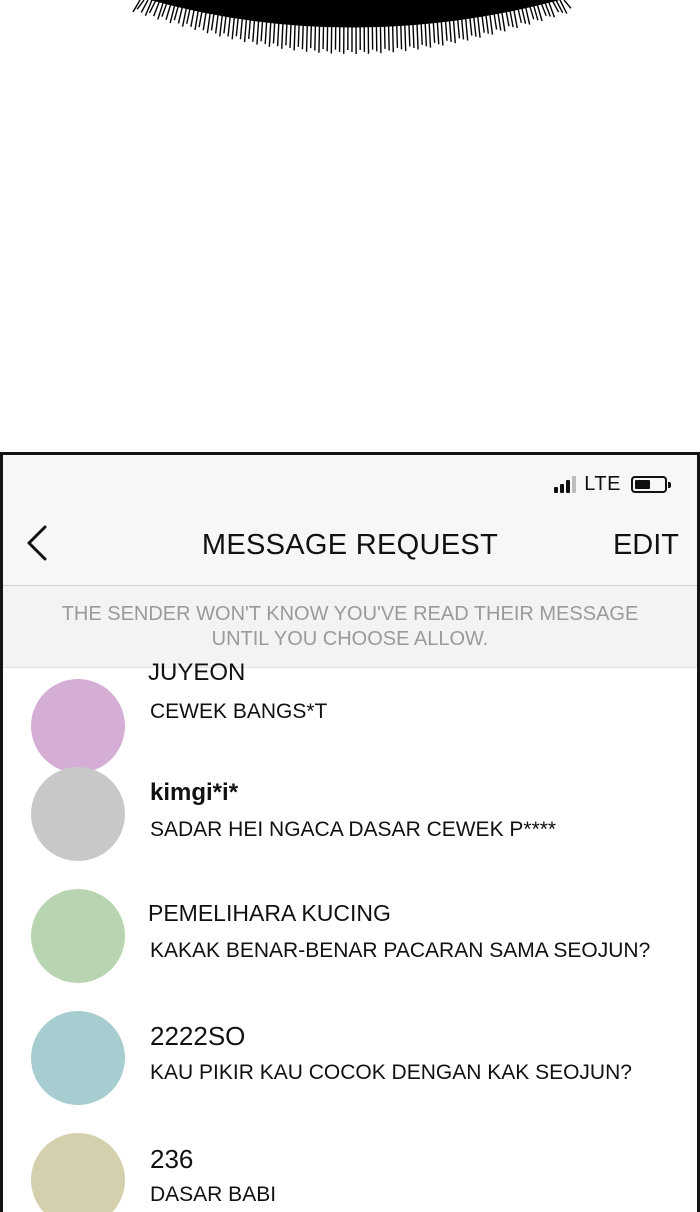 This screenshot has width=700, height=1212. Describe the element at coordinates (649, 484) in the screenshot. I see `battery-icon` at that location.